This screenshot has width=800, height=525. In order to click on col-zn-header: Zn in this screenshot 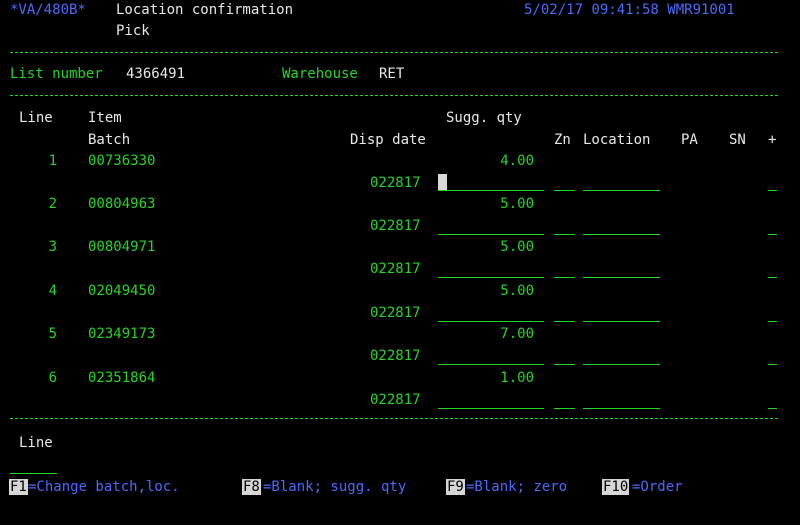, I will do `click(562, 140)`.